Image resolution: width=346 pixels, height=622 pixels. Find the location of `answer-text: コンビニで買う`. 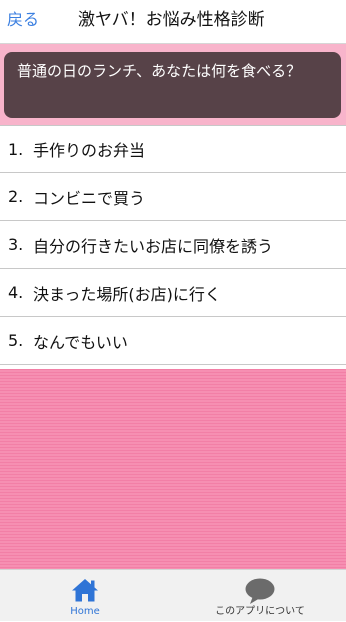

answer-text: コンビニで買う is located at coordinates (89, 198).